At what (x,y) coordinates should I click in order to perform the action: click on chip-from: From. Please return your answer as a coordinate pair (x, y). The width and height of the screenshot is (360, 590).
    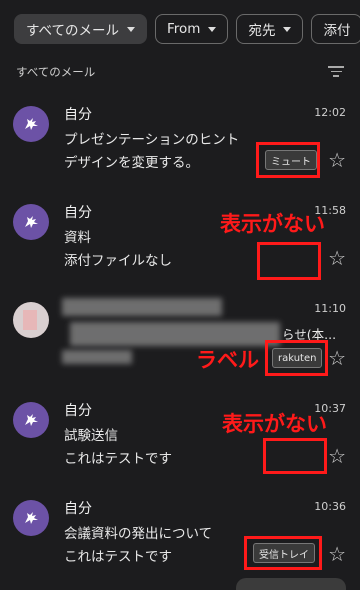
    Looking at the image, I should click on (192, 29).